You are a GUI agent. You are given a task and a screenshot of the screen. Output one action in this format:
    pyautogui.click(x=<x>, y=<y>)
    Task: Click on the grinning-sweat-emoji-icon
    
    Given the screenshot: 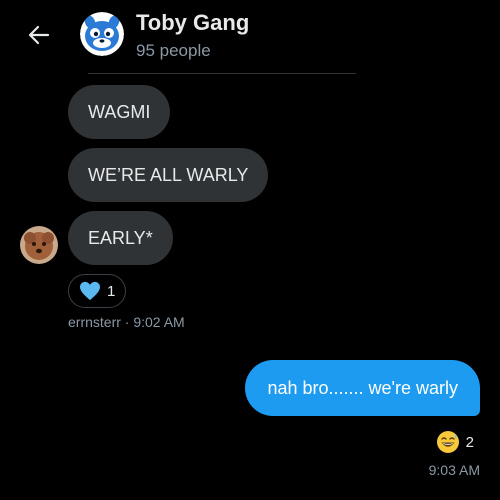 What is the action you would take?
    pyautogui.click(x=447, y=442)
    